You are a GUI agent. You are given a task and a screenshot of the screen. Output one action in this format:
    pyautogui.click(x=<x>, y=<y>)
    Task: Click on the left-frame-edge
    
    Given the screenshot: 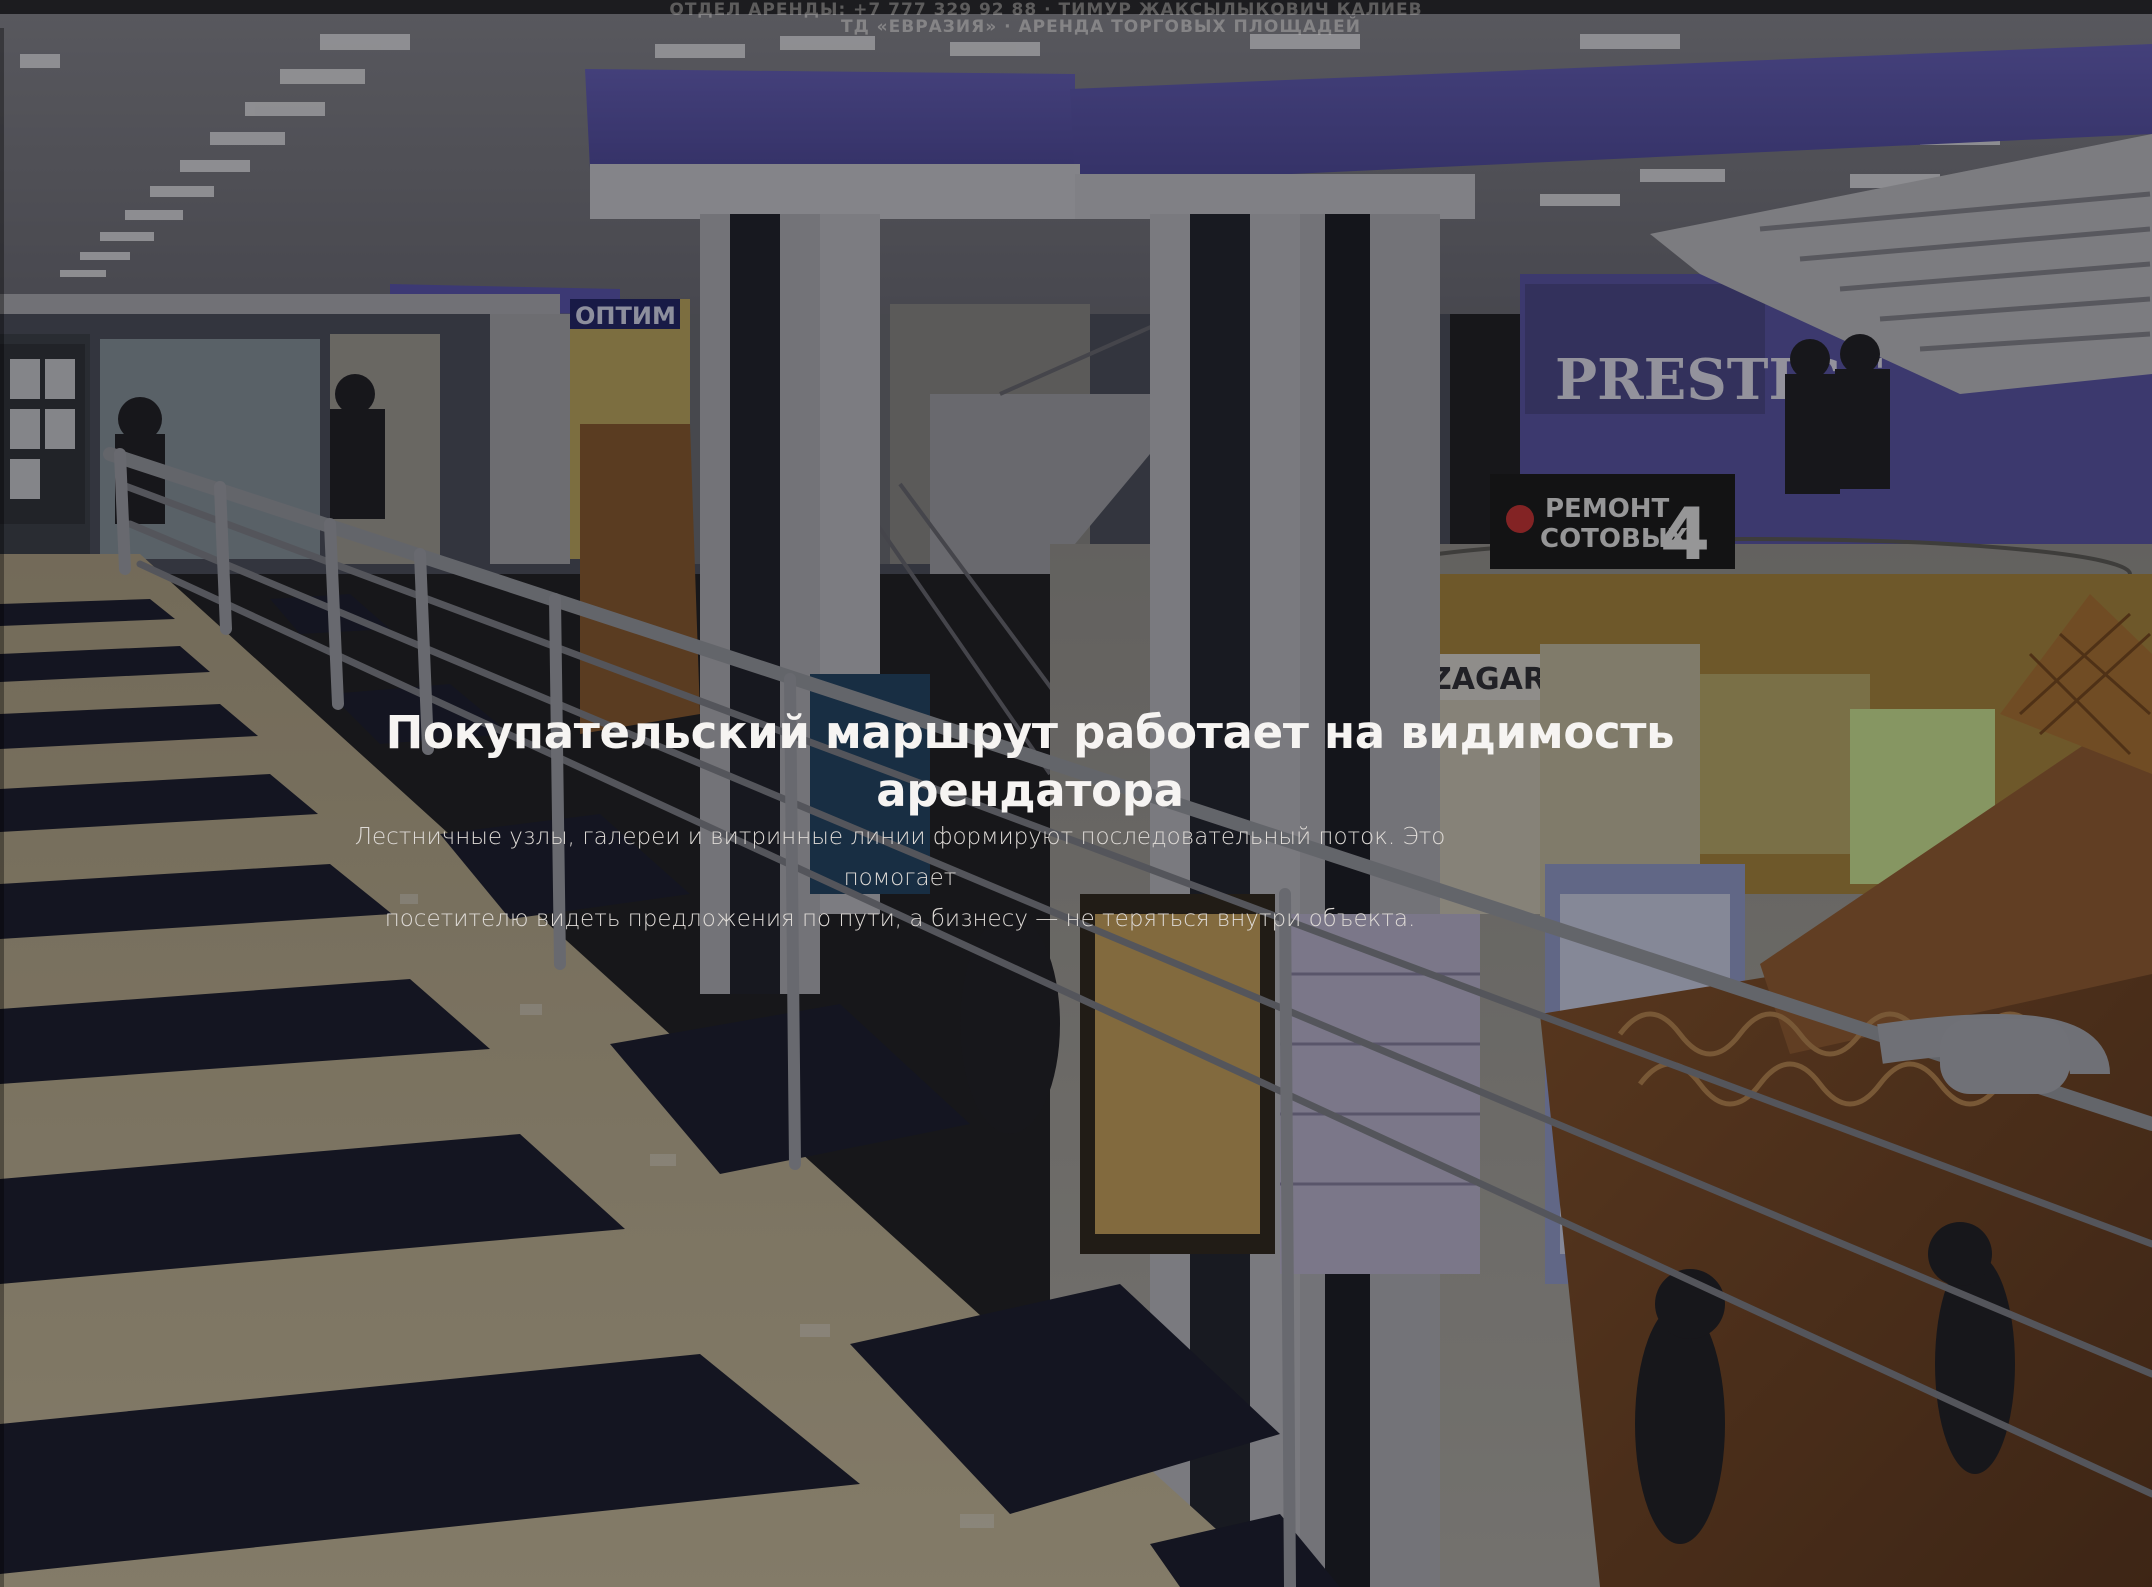 What is the action you would take?
    pyautogui.click(x=2, y=807)
    